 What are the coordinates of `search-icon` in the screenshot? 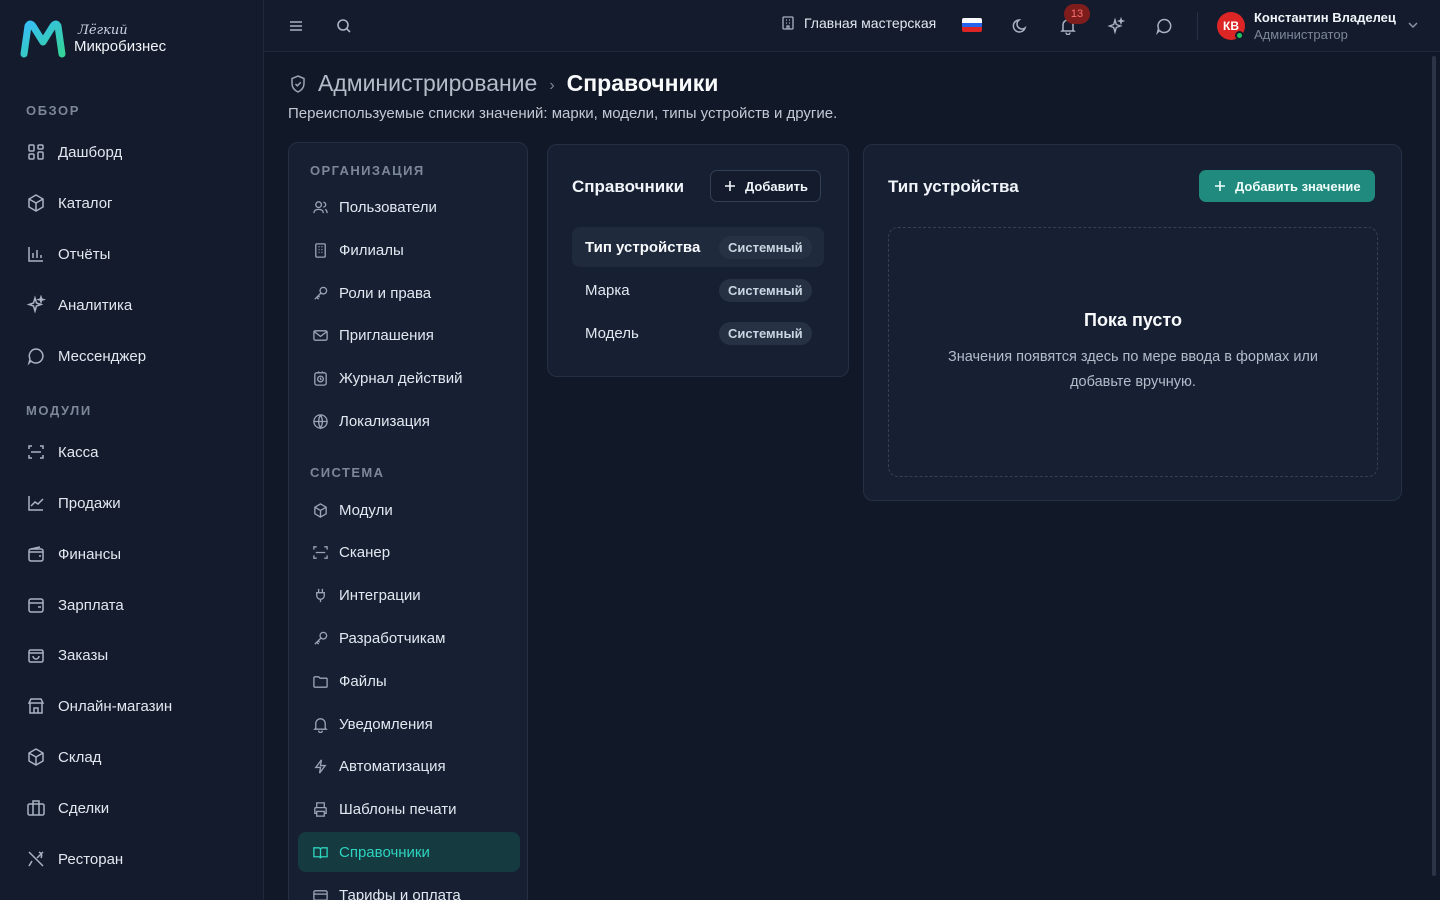 It's located at (344, 26).